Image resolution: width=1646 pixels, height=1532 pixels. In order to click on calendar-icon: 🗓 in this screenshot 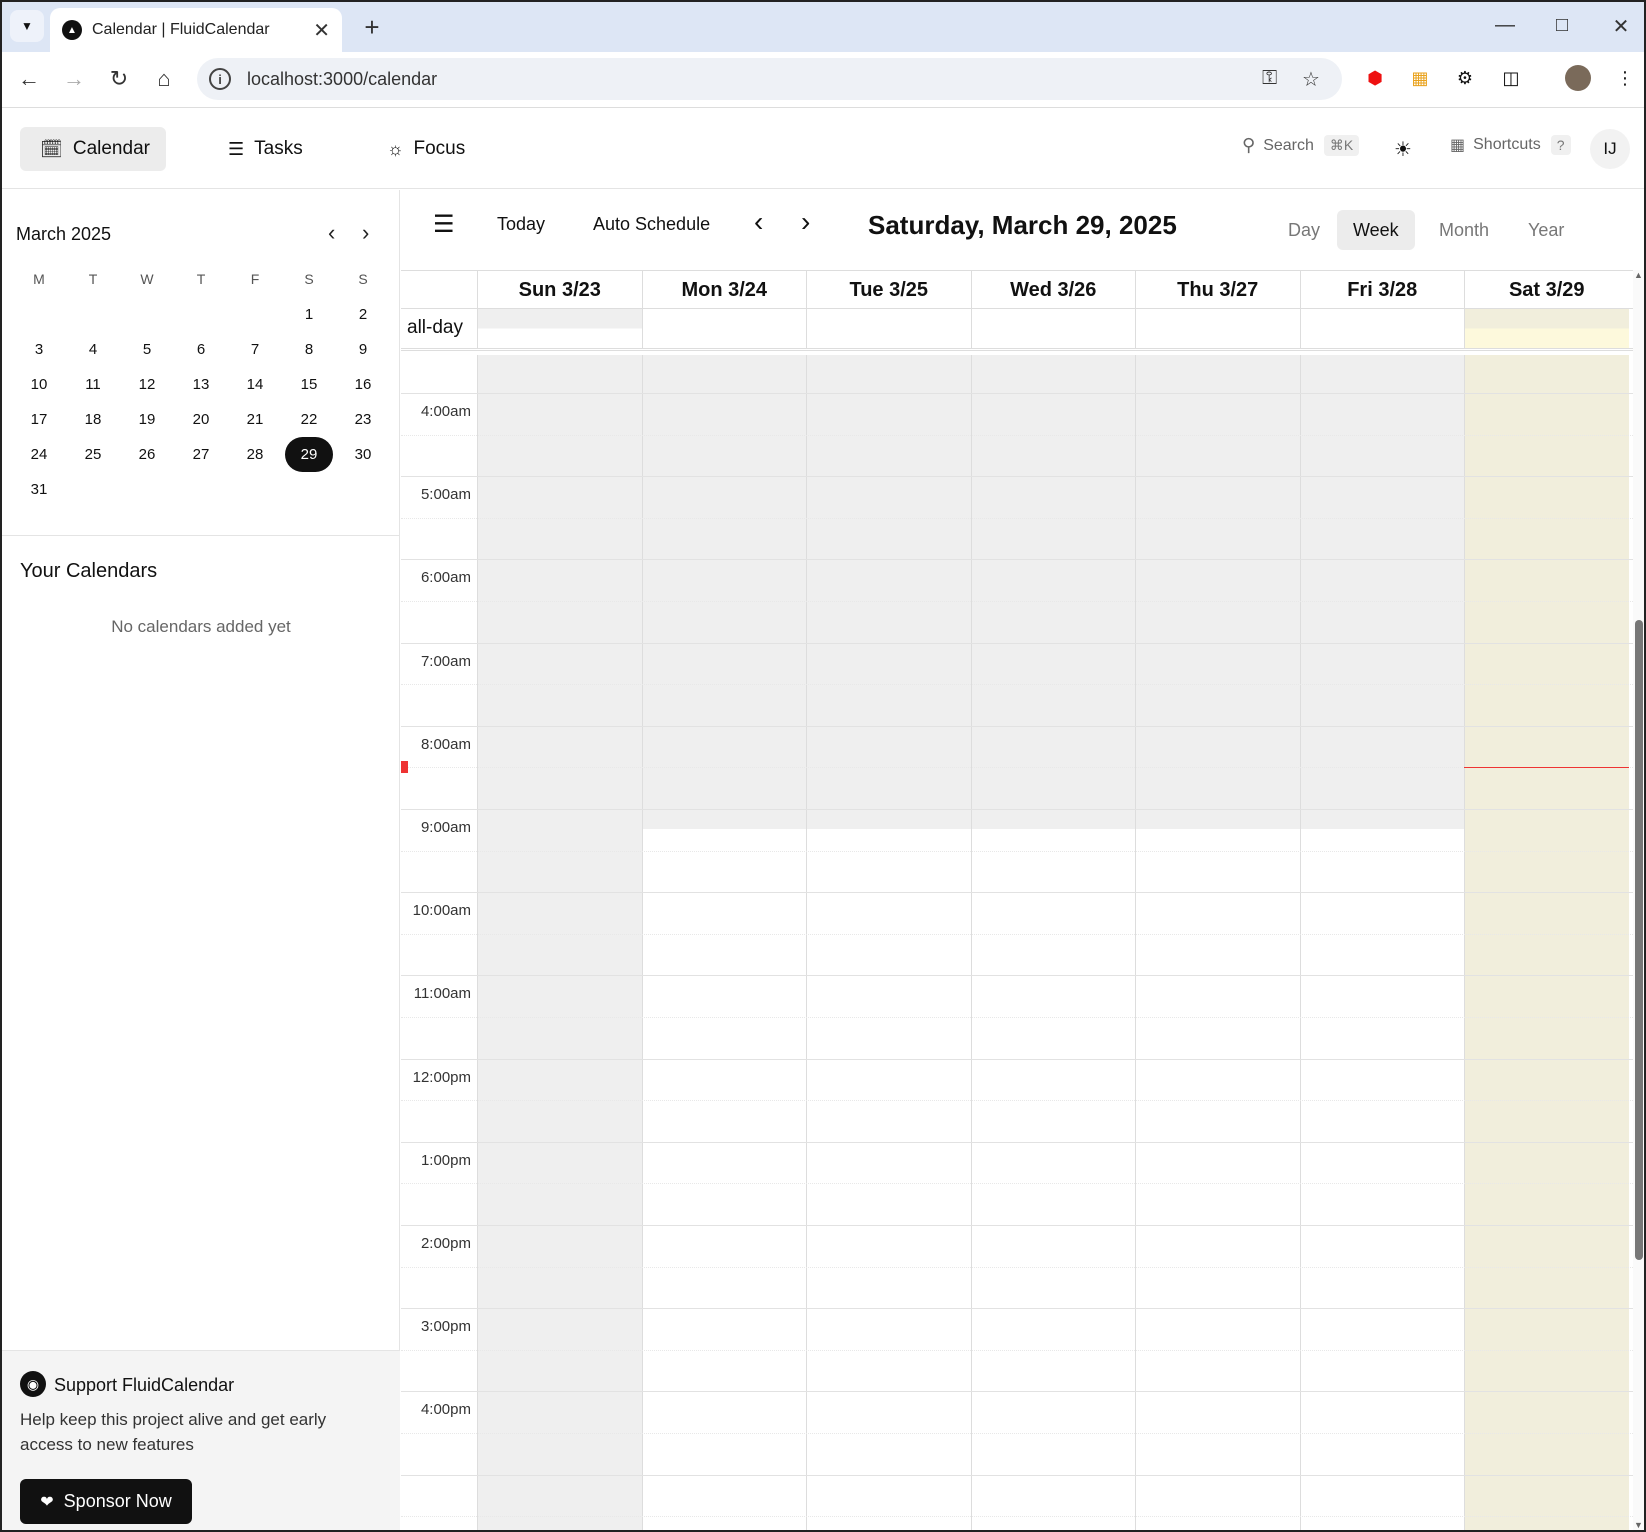, I will do `click(51, 148)`.